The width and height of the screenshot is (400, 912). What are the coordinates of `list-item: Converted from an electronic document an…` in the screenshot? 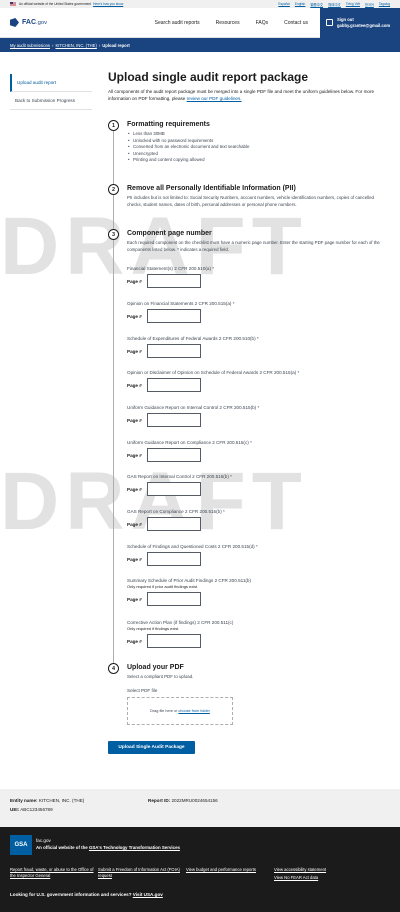 It's located at (258, 147).